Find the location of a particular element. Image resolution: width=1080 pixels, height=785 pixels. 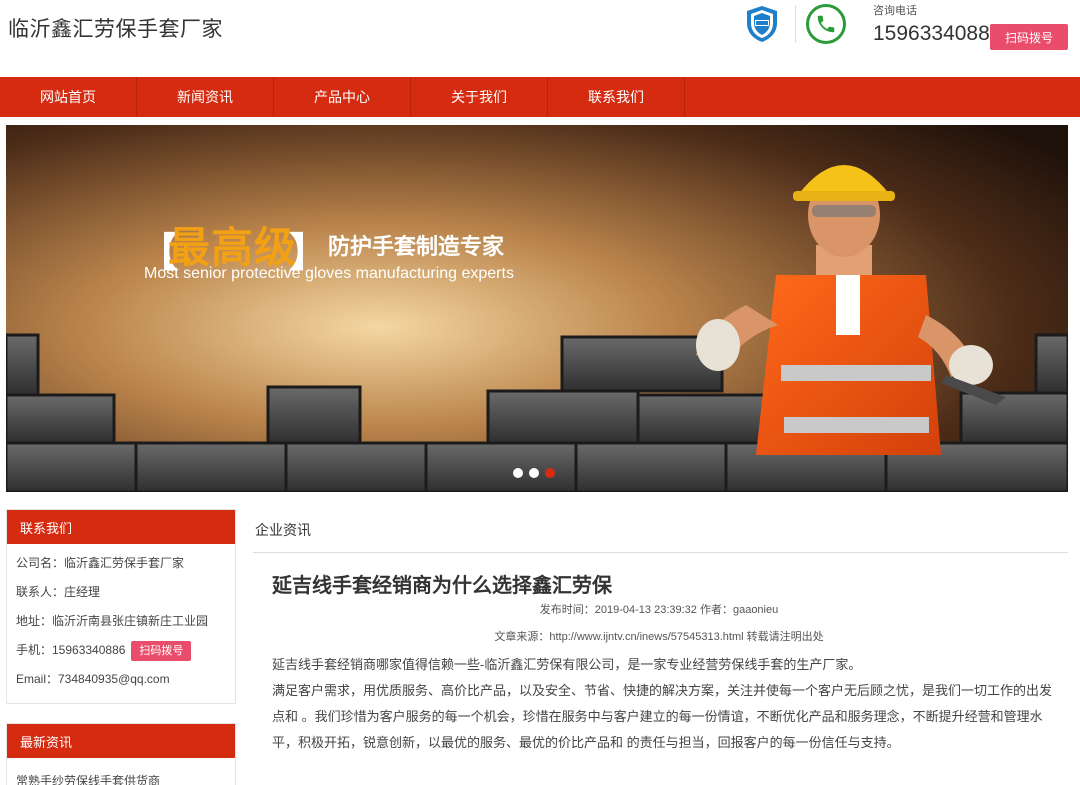

main-nav: 网站首页 新闻资讯 产品中心 关于我们 联系我们 is located at coordinates (540, 97).